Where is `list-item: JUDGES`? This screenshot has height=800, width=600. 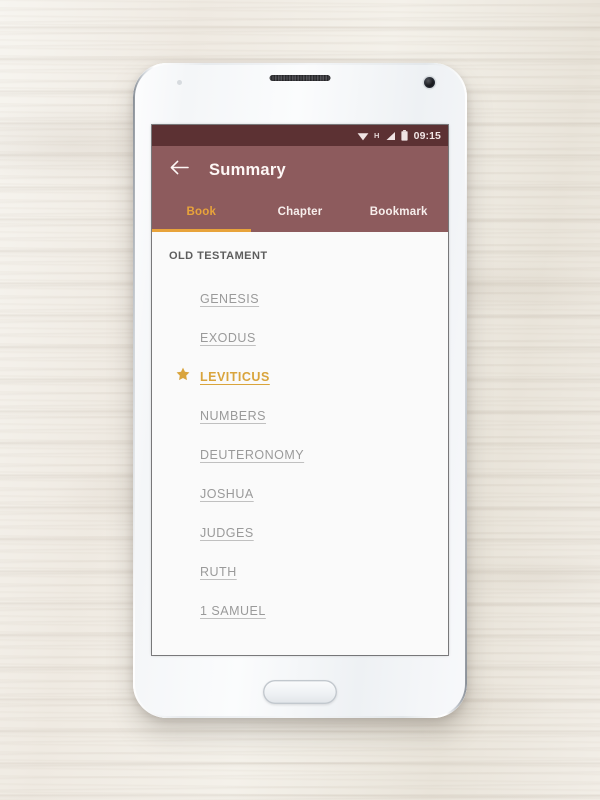
list-item: JUDGES is located at coordinates (300, 532).